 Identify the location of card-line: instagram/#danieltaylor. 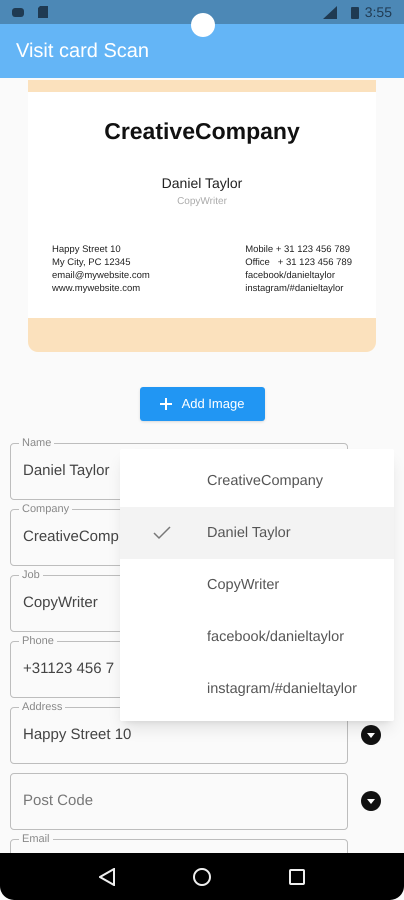
(294, 288).